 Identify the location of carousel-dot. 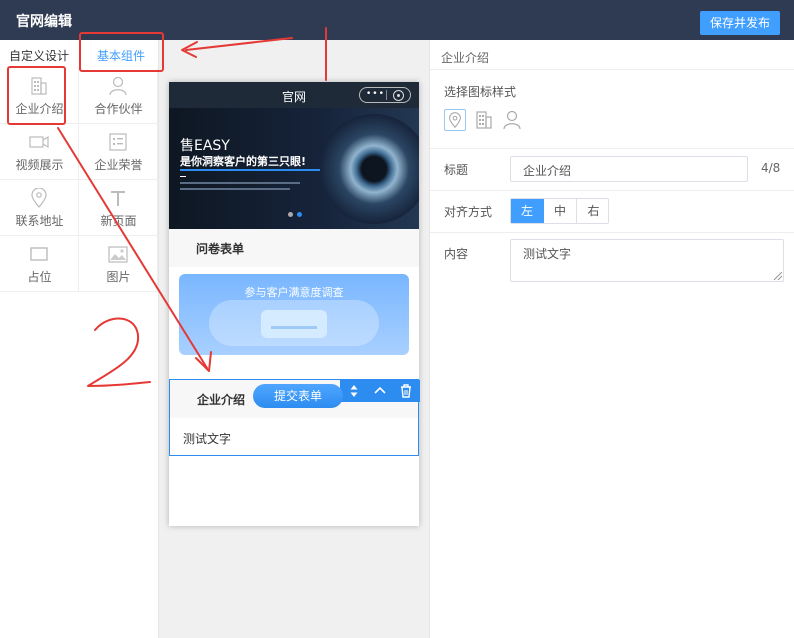
(290, 214).